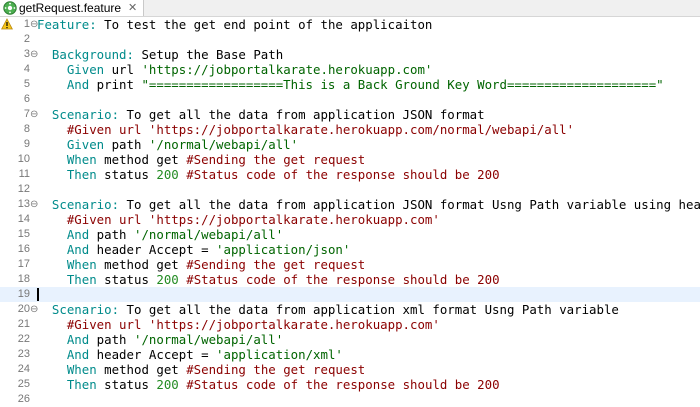 This screenshot has height=407, width=700. What do you see at coordinates (23, 189) in the screenshot?
I see `line-number: 12` at bounding box center [23, 189].